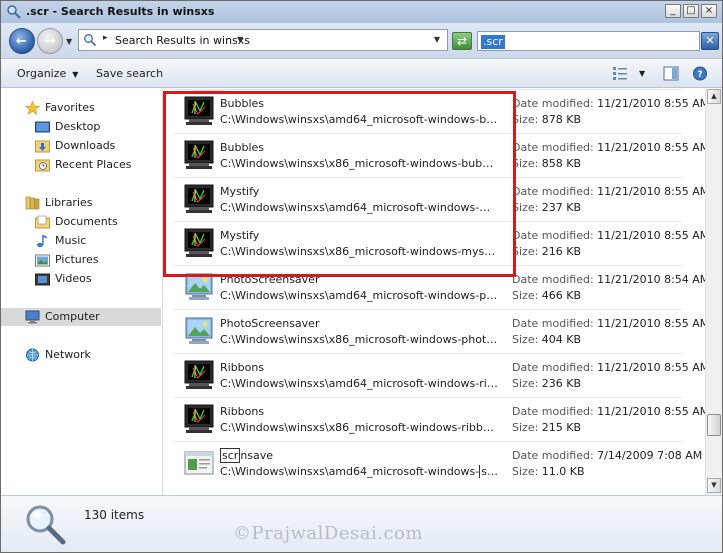 This screenshot has width=723, height=553. Describe the element at coordinates (546, 119) in the screenshot. I see `file-size: Size: 878 KB` at that location.